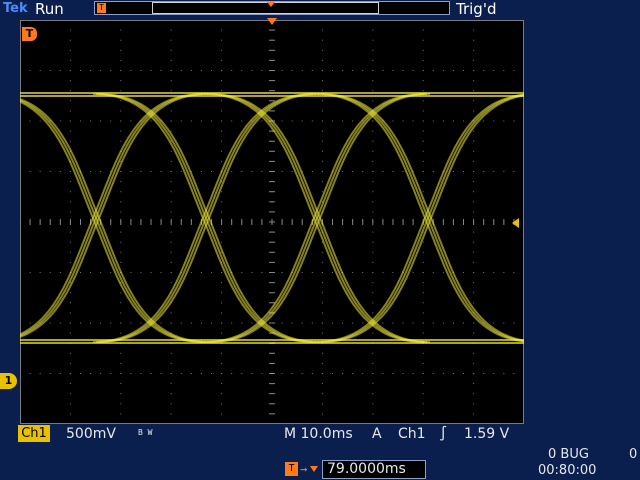 The height and width of the screenshot is (480, 640). What do you see at coordinates (377, 434) in the screenshot?
I see `trigger-mode: A` at bounding box center [377, 434].